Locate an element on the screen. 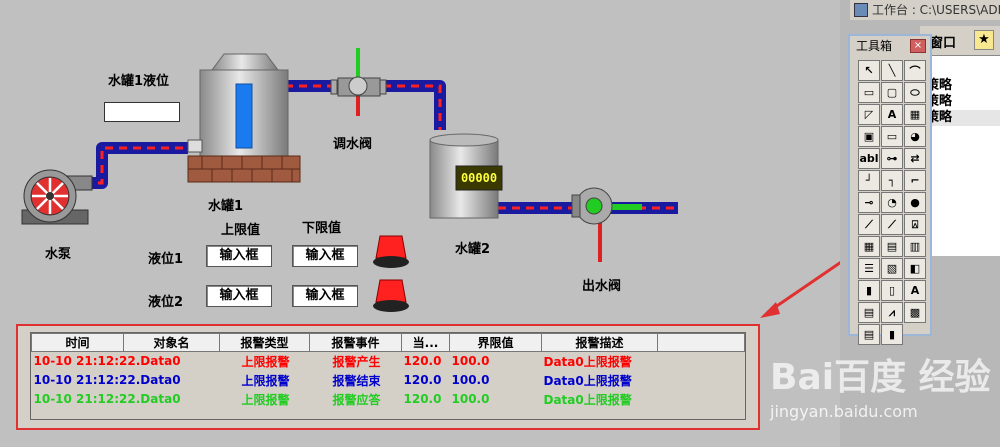  file-tool-icon: A is located at coordinates (915, 290).